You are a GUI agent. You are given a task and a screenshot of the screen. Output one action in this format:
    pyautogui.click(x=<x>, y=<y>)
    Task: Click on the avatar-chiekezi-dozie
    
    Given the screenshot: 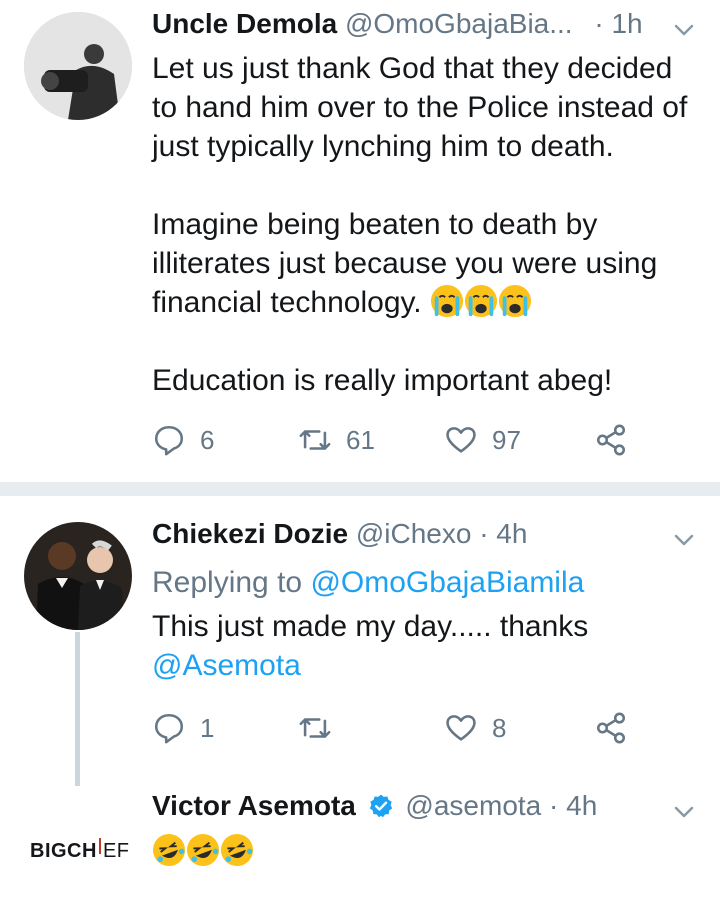 What is the action you would take?
    pyautogui.click(x=78, y=576)
    